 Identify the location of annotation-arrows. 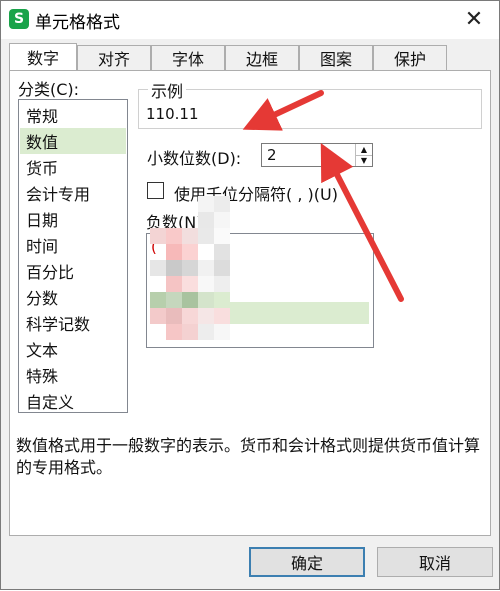
(323, 196).